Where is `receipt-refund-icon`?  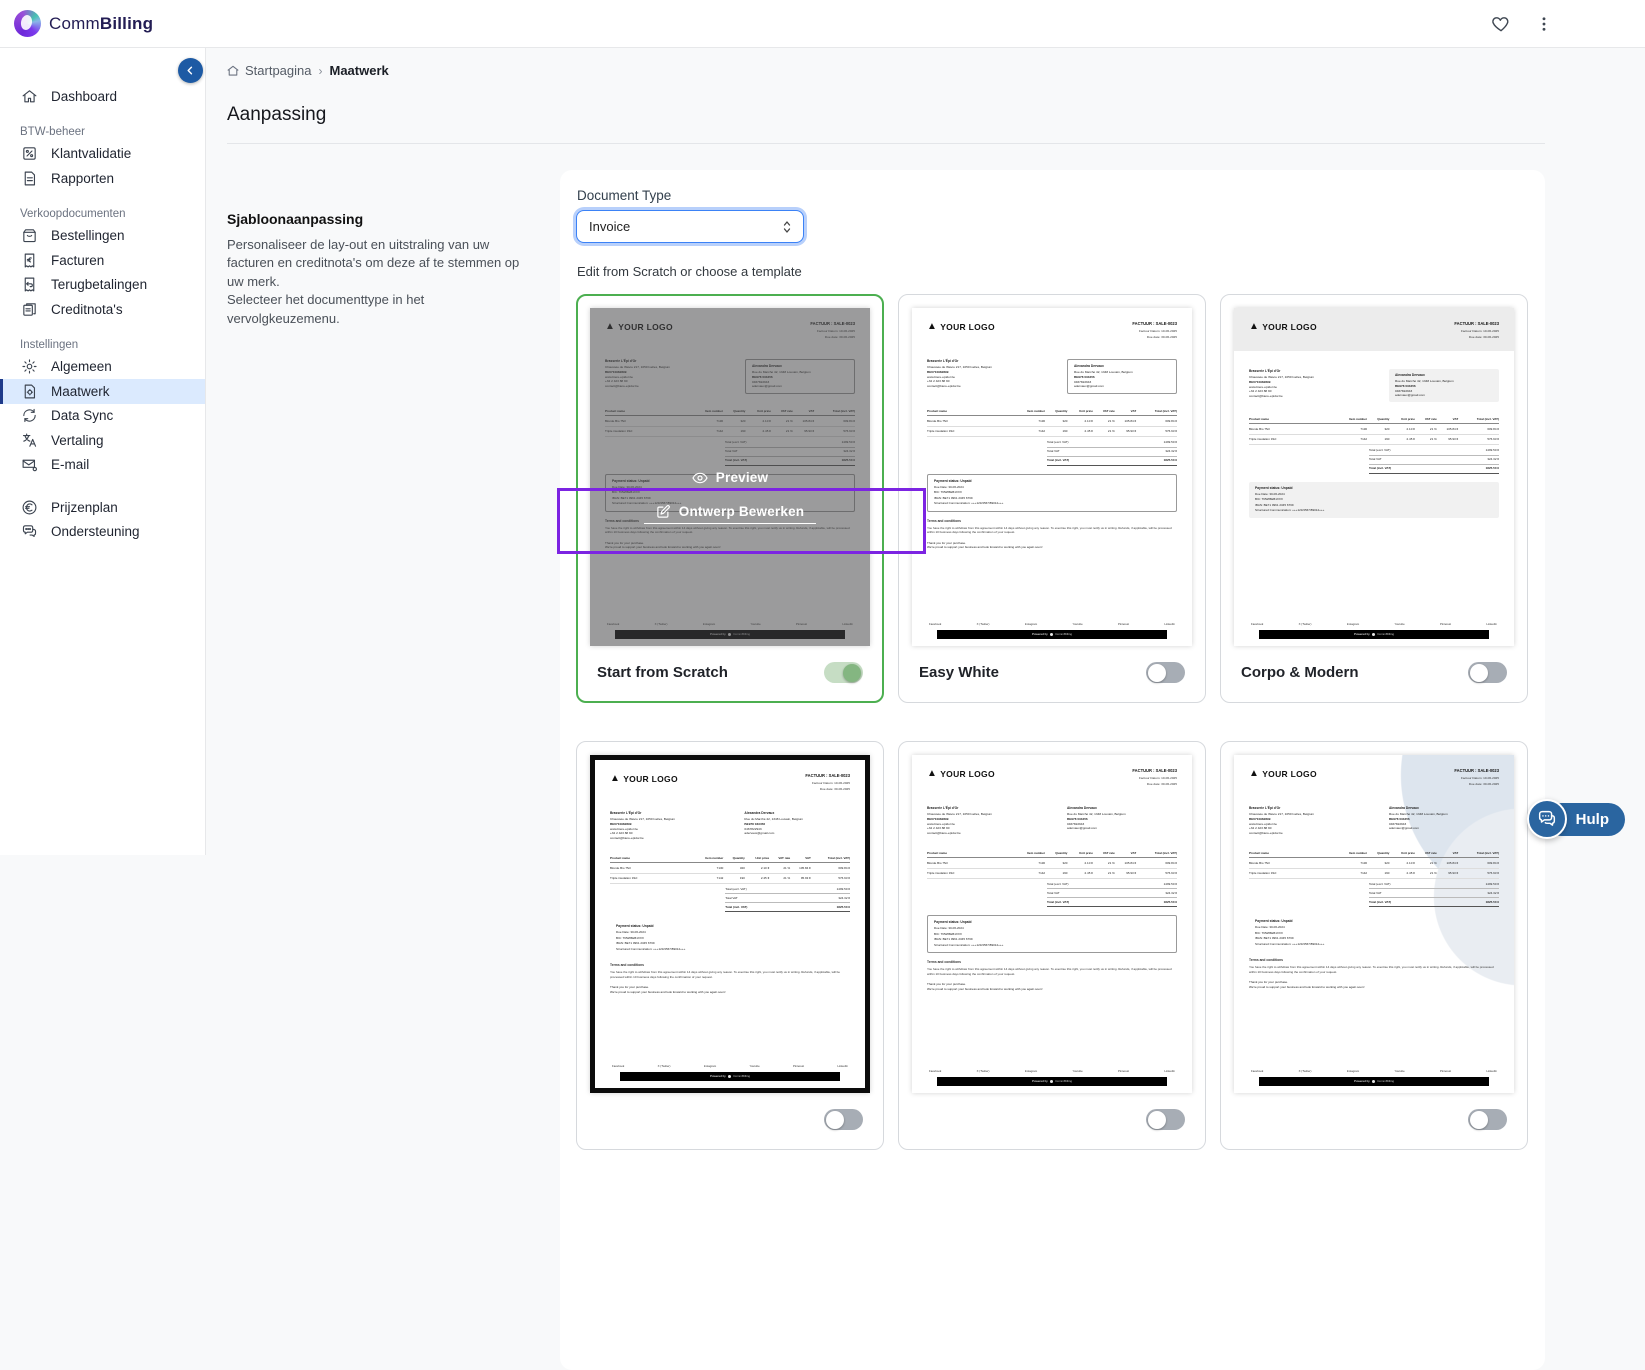
receipt-refund-icon is located at coordinates (29, 284).